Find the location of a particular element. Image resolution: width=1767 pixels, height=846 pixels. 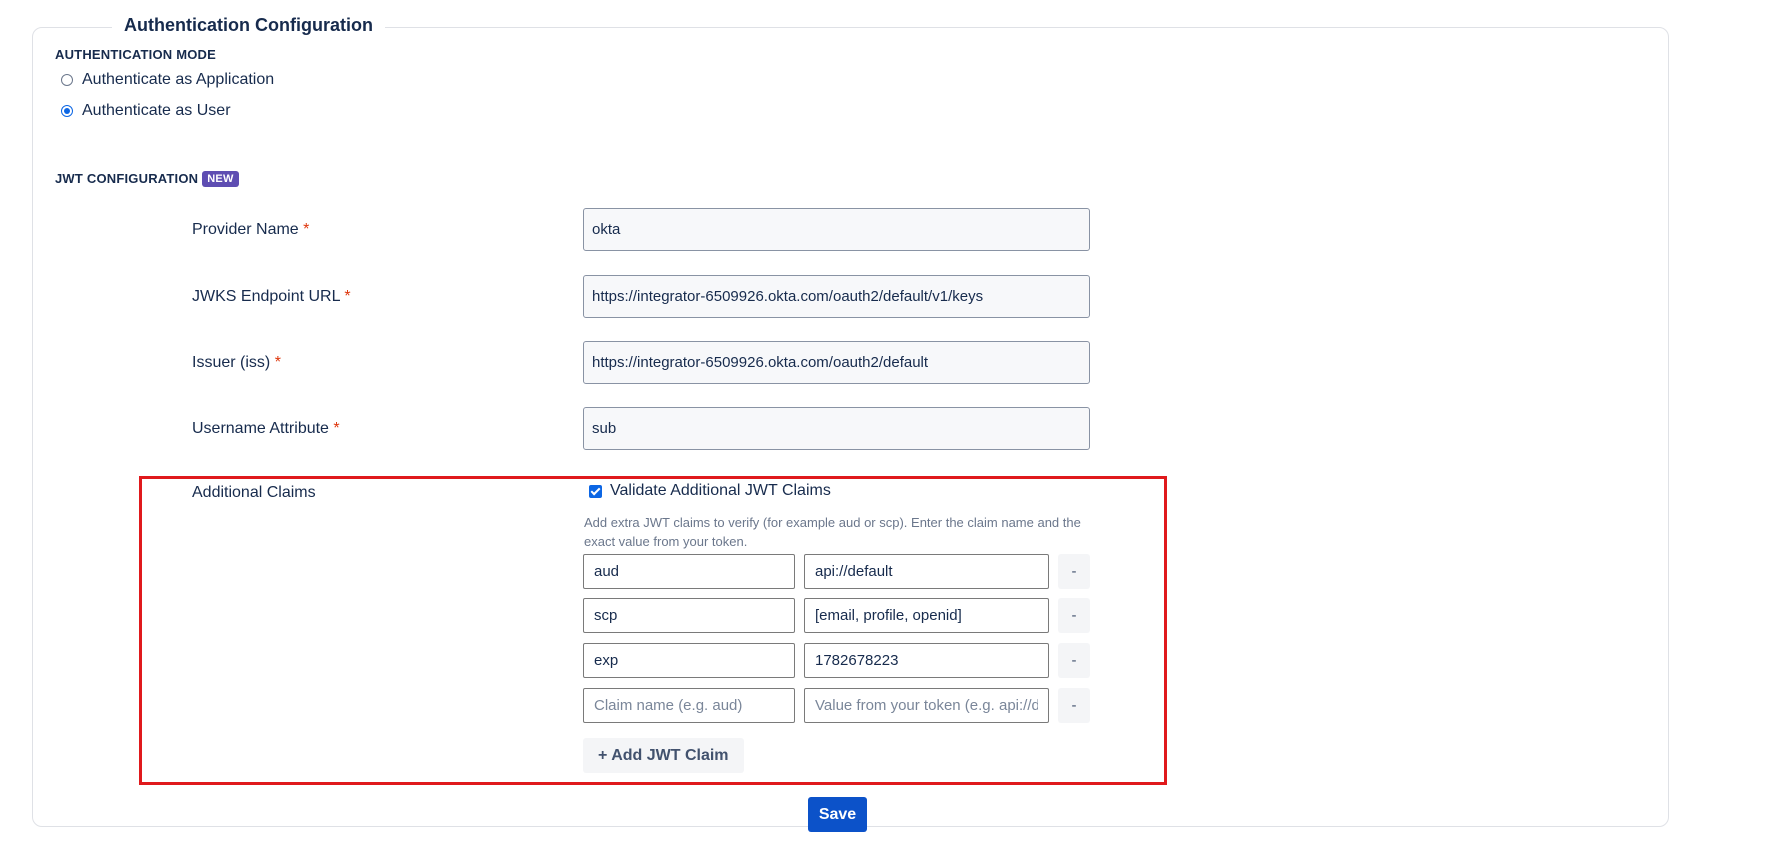

remove-claim-button-2: - is located at coordinates (1074, 615).